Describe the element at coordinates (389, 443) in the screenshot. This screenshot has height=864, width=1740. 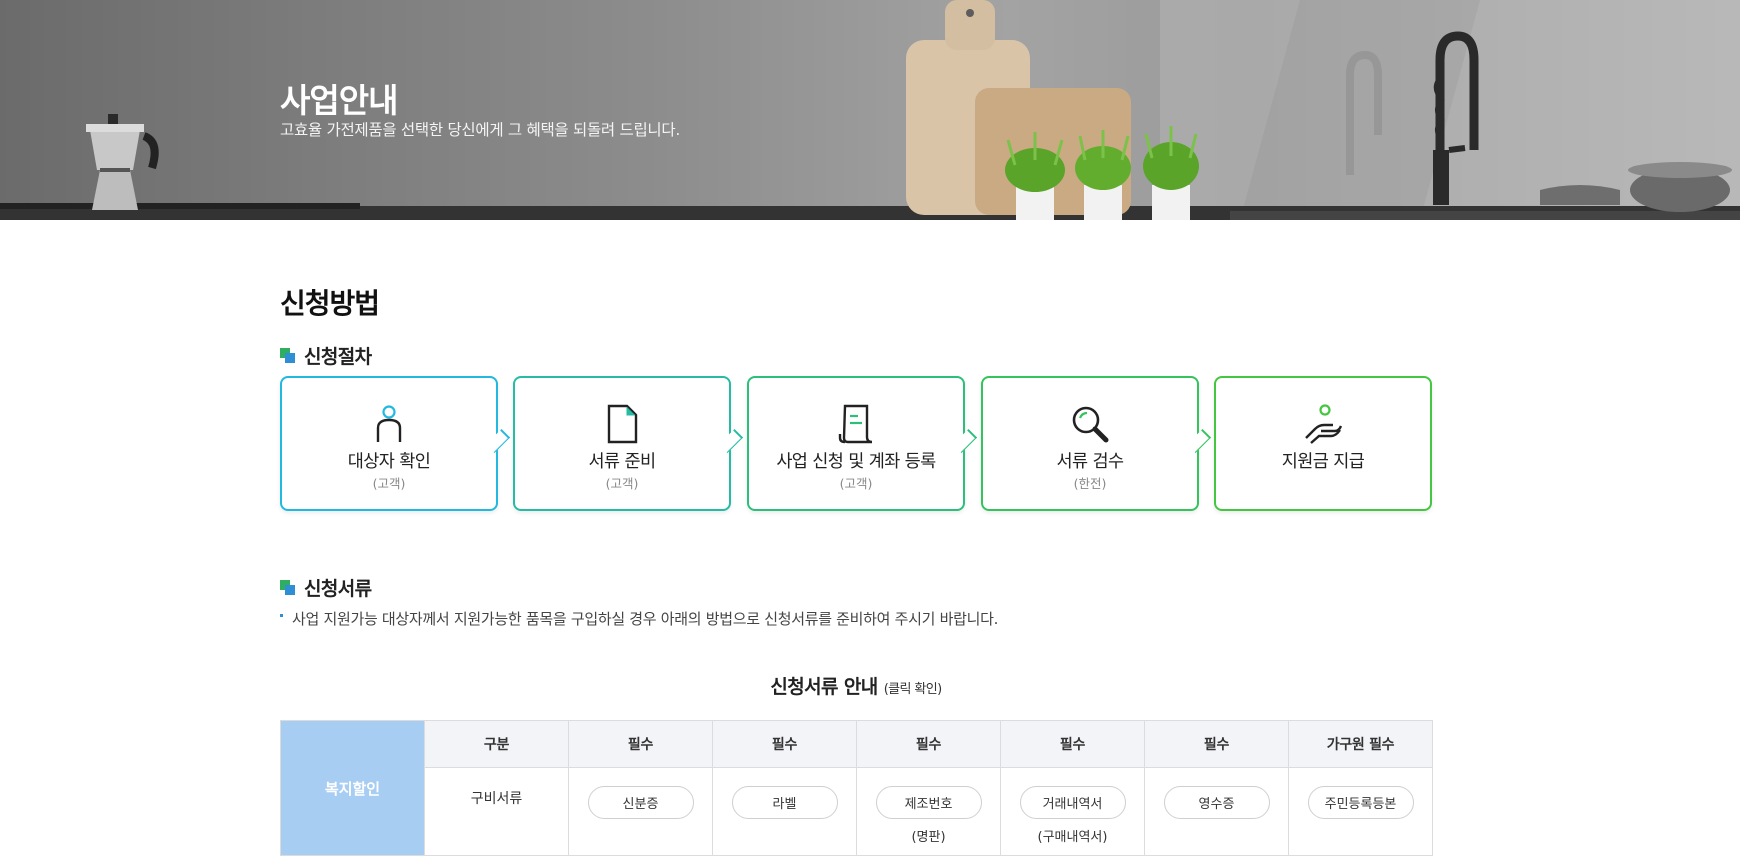
I see `step-target-check: 대상자 확인 (고객)` at that location.